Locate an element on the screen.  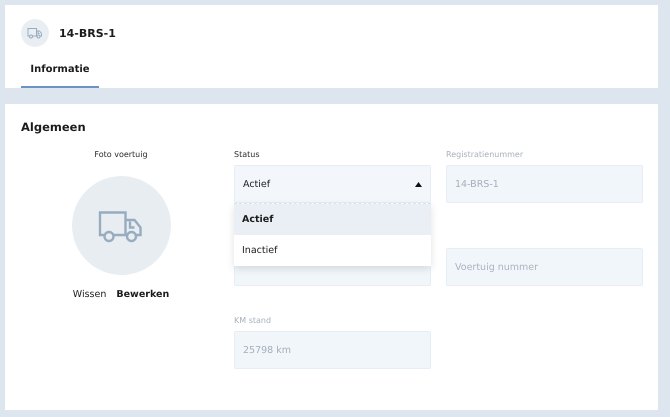
vehicle-title: 14-BRS-1 is located at coordinates (87, 33).